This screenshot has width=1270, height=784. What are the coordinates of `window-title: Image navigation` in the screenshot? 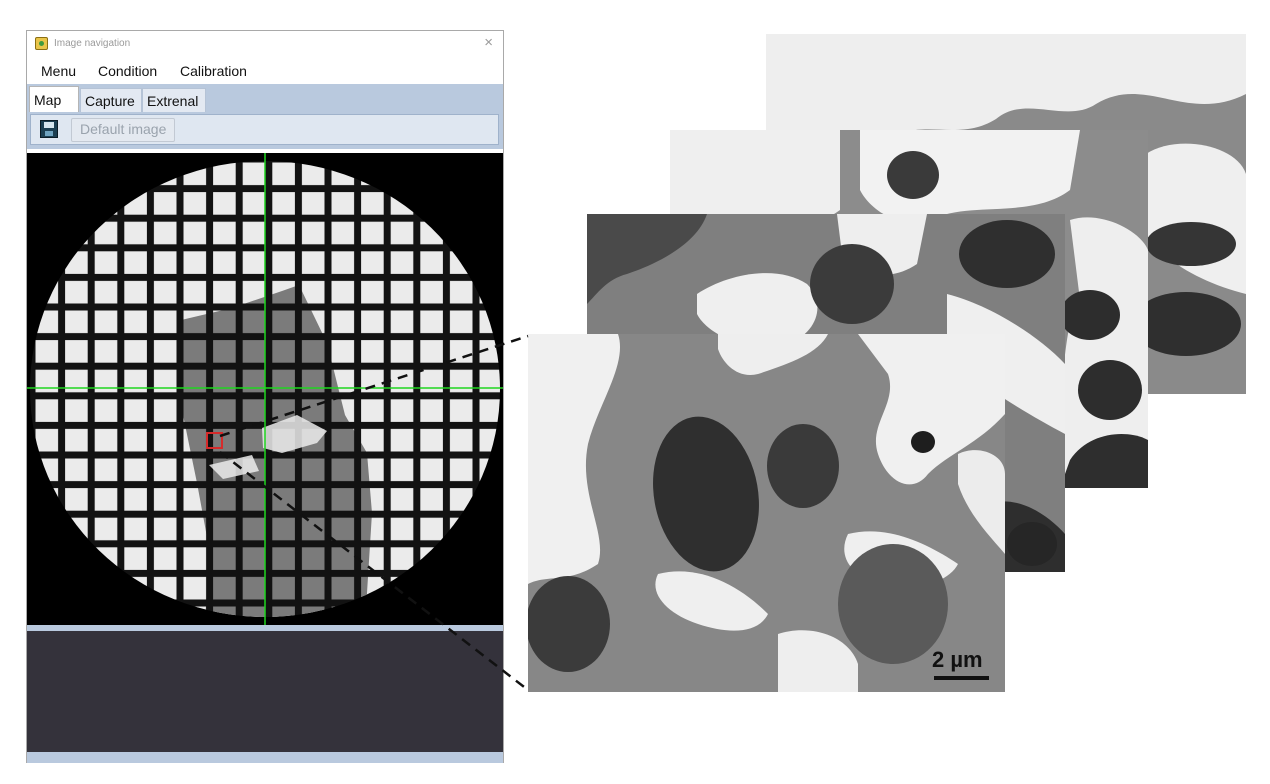 It's located at (92, 43).